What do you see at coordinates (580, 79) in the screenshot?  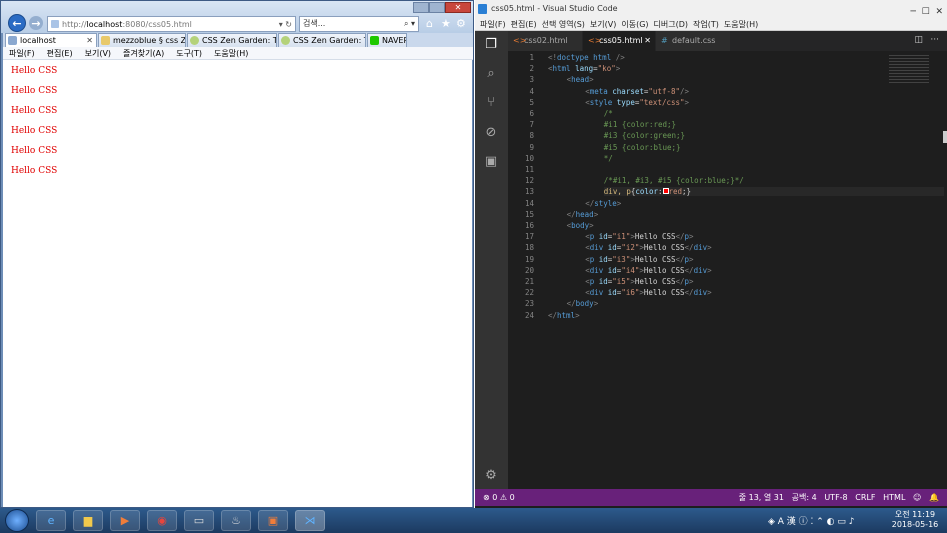 I see `code-line: <head>` at bounding box center [580, 79].